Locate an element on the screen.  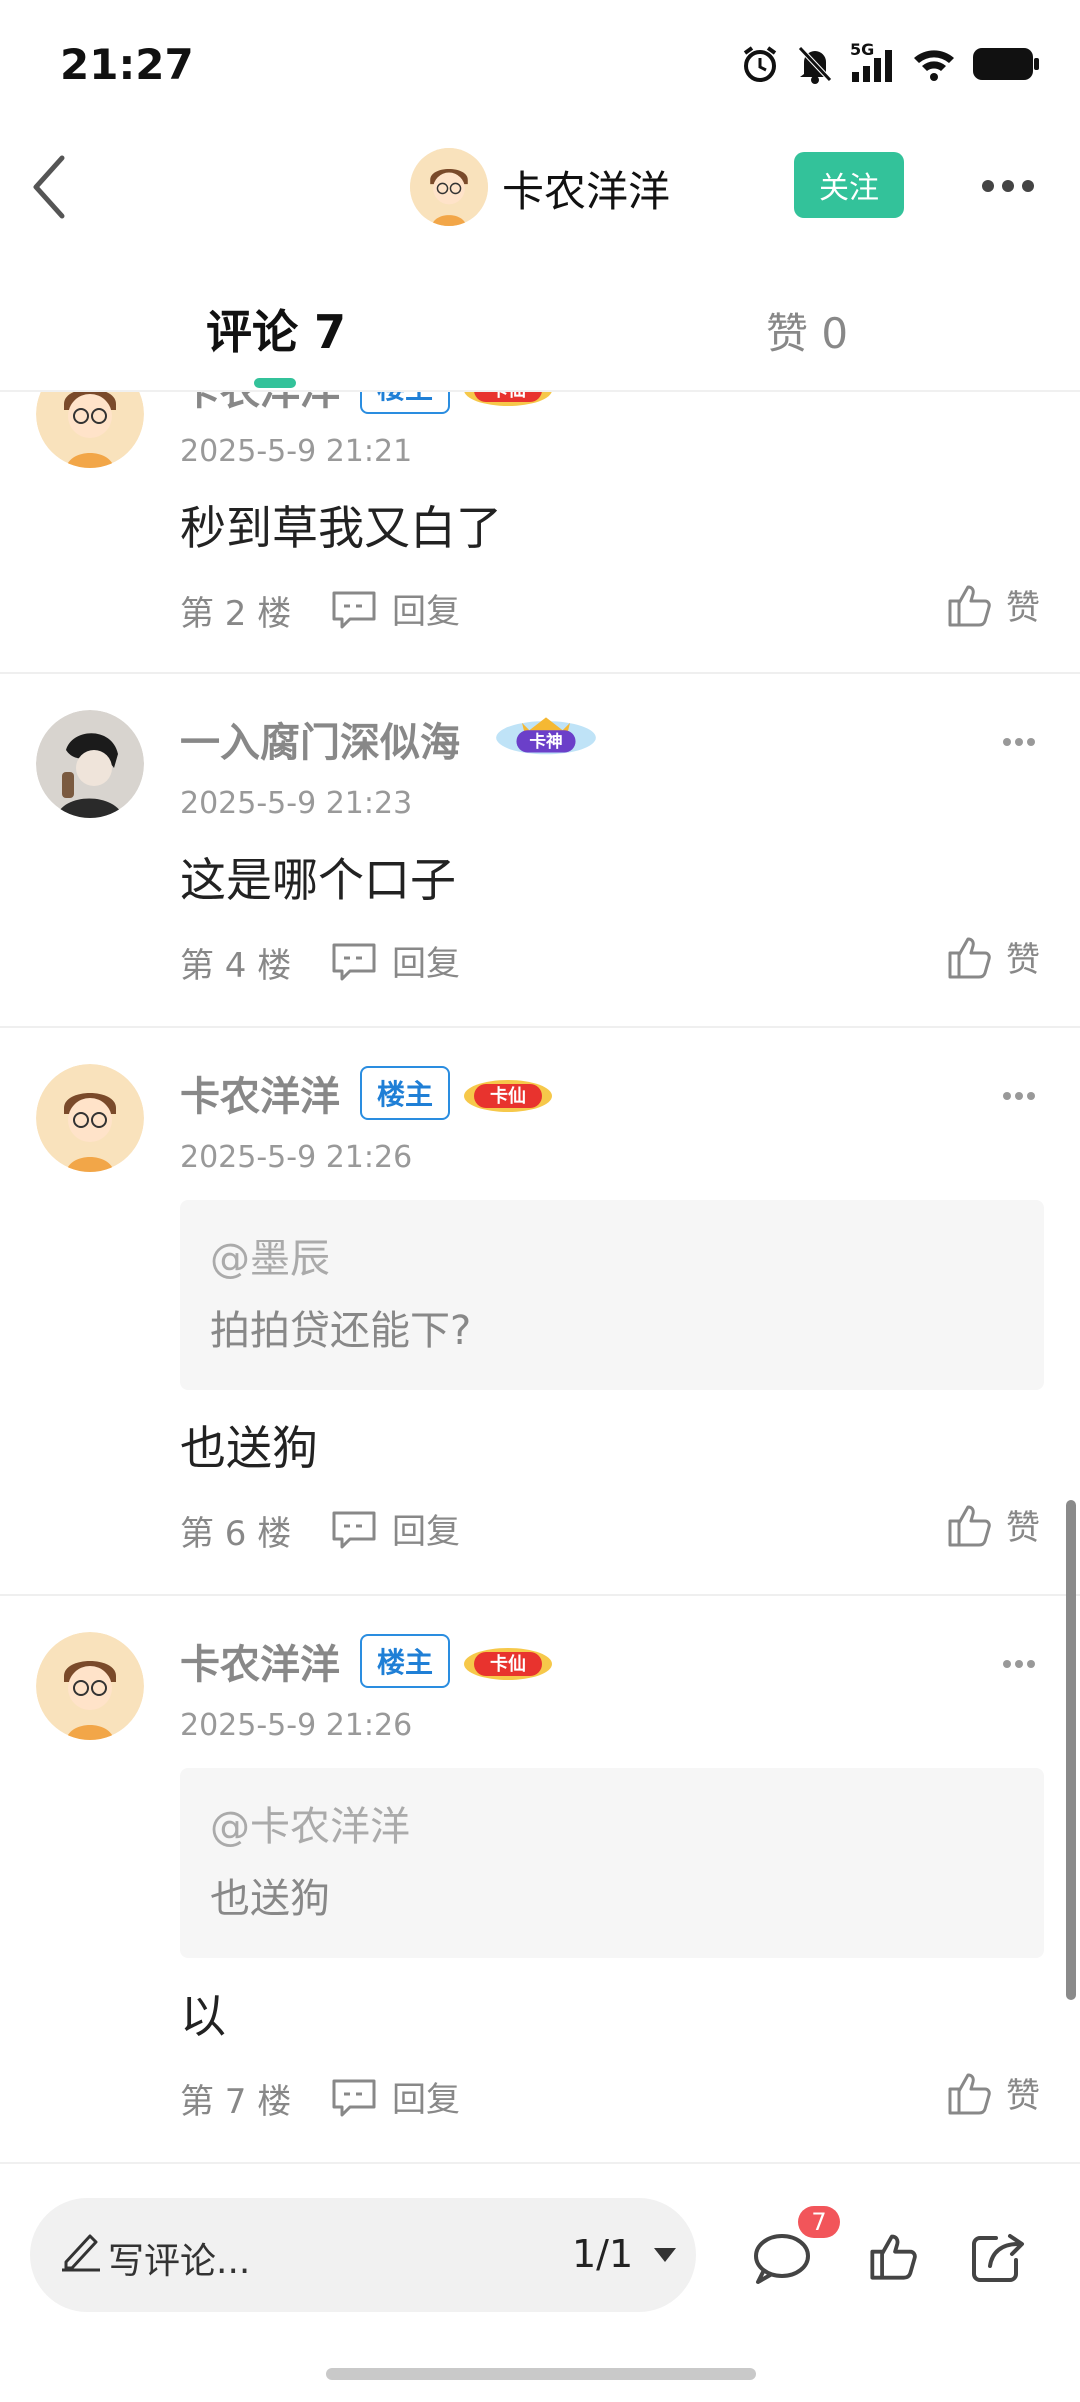
share-icon is located at coordinates (999, 2258).